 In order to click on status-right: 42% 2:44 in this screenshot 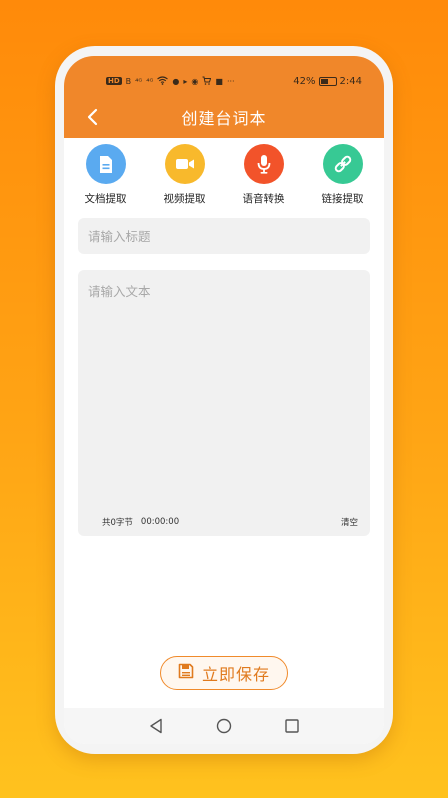, I will do `click(327, 81)`.